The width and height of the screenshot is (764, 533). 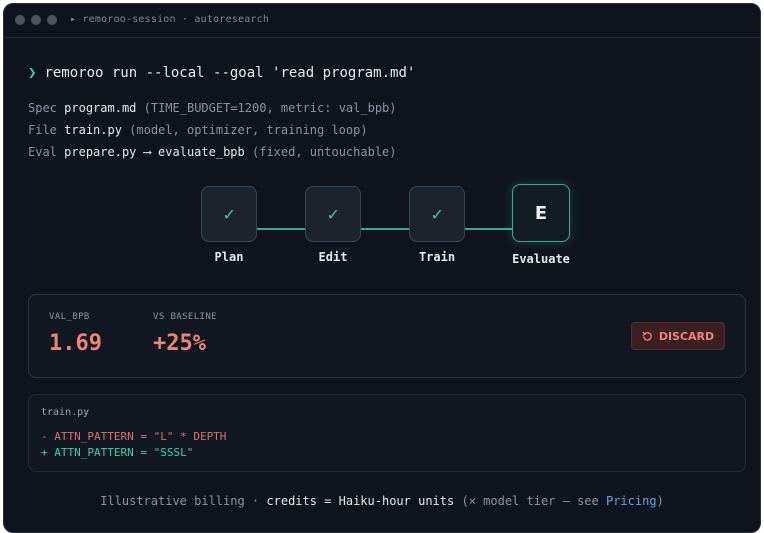 I want to click on window-maximize-dot, so click(x=52, y=20).